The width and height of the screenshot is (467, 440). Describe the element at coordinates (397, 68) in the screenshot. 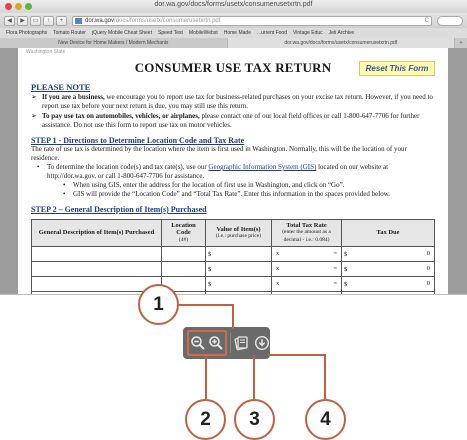

I see `reset-form-button: Reset This Form` at that location.